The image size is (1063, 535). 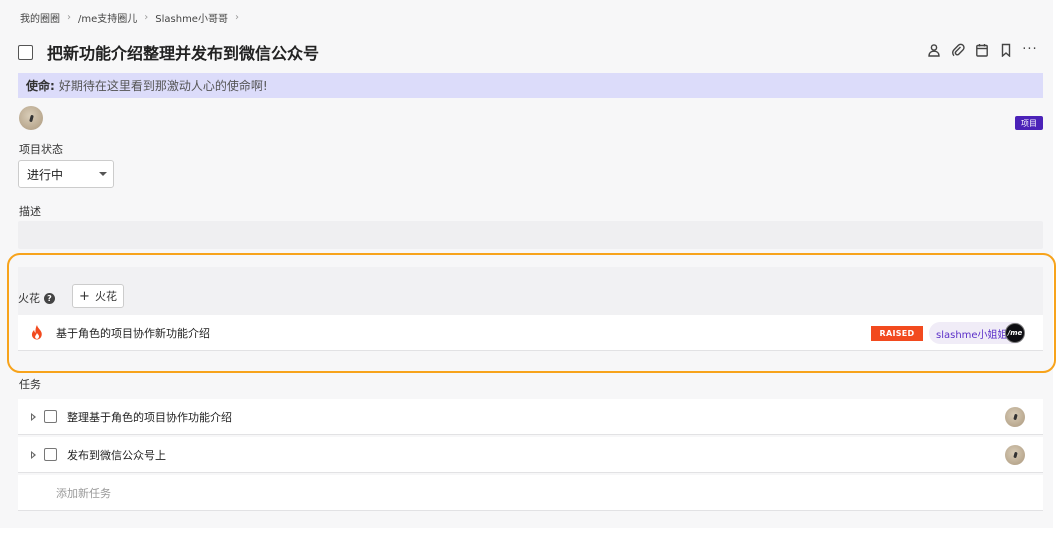 What do you see at coordinates (191, 17) in the screenshot?
I see `breadcrumb-item-slashme: Slashme小哥哥` at bounding box center [191, 17].